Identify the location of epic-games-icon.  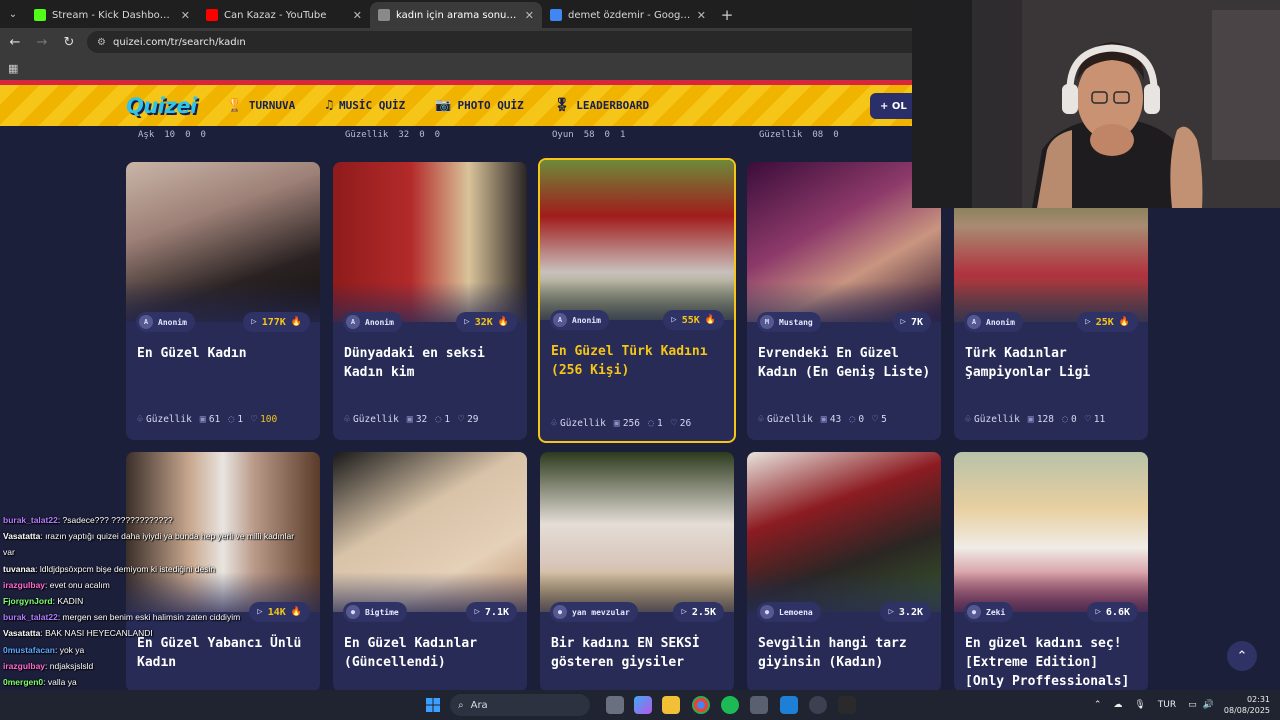
(847, 705).